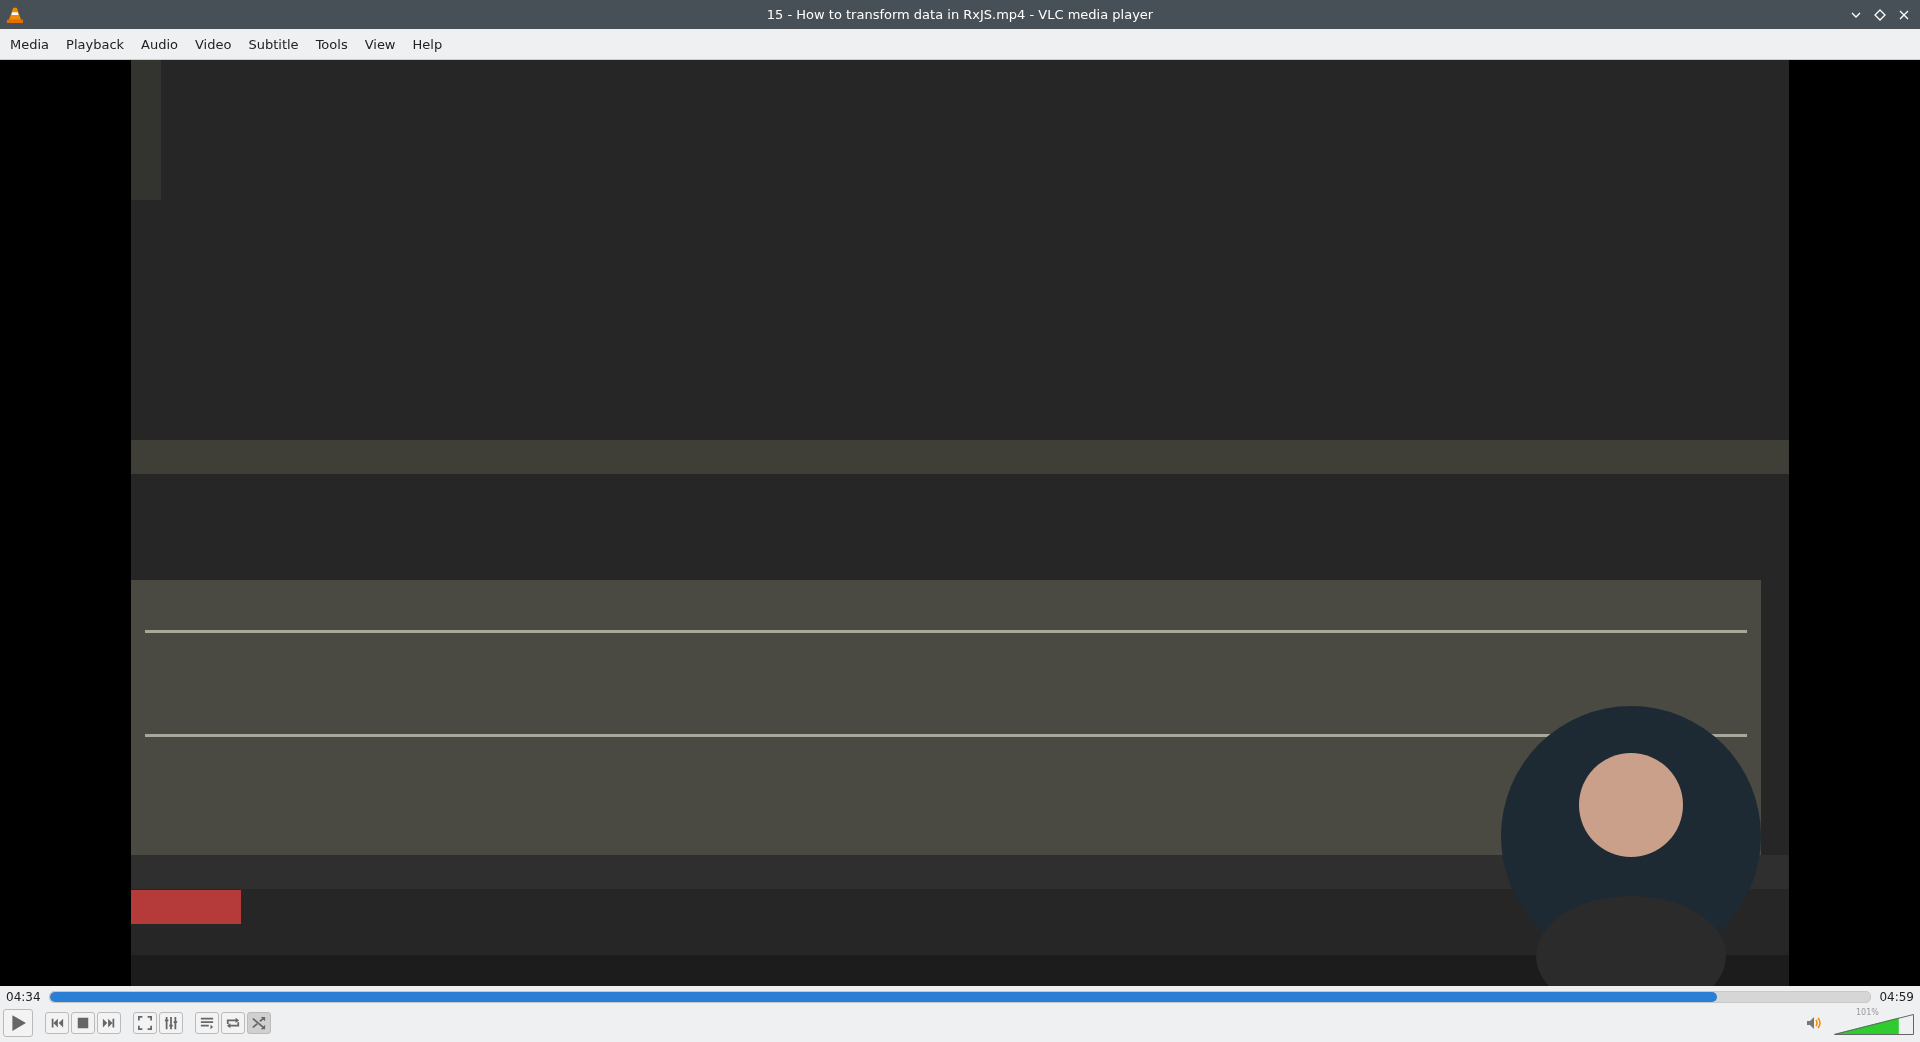 This screenshot has width=1920, height=1042. Describe the element at coordinates (96, 44) in the screenshot. I see `menu-item: Playback` at that location.